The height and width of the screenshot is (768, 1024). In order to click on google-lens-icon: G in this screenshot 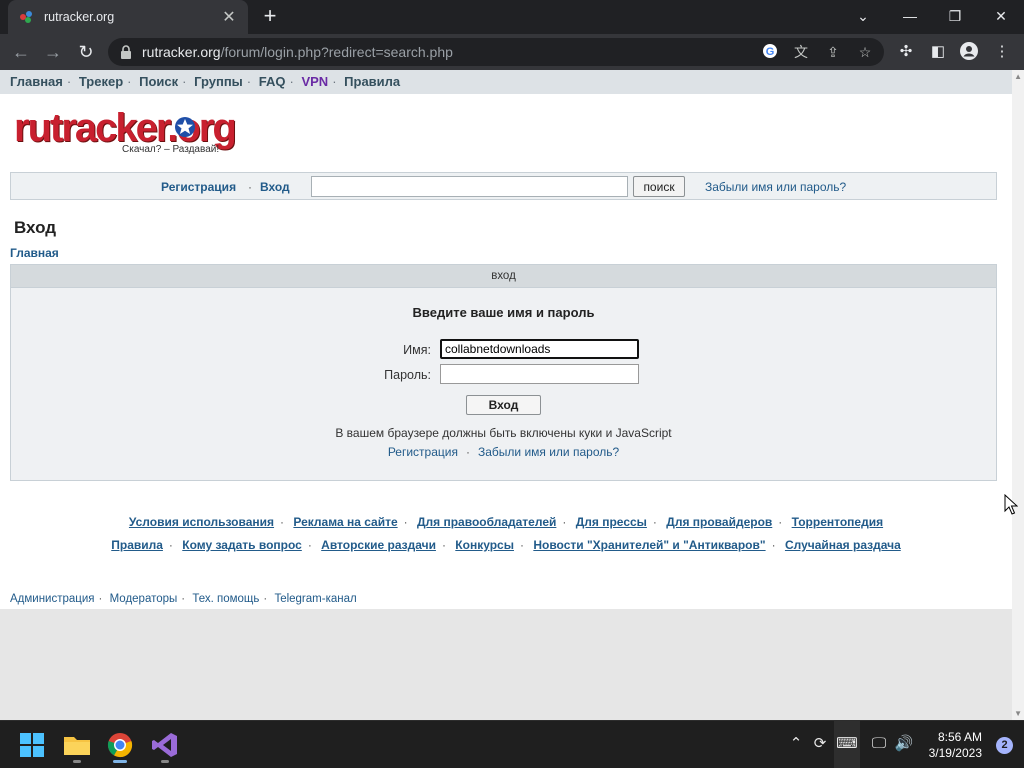, I will do `click(770, 52)`.